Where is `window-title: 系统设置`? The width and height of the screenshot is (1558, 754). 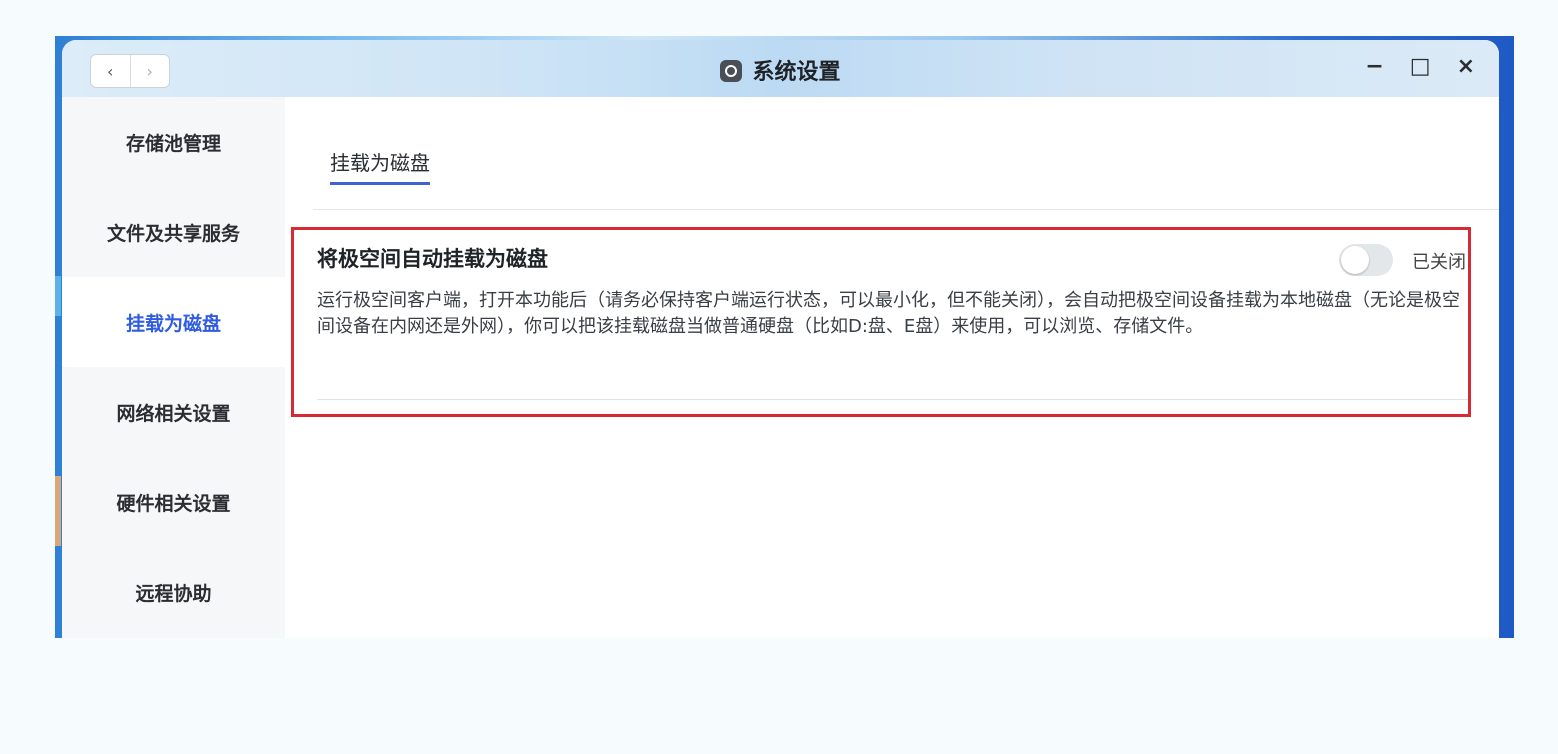 window-title: 系统设置 is located at coordinates (796, 72).